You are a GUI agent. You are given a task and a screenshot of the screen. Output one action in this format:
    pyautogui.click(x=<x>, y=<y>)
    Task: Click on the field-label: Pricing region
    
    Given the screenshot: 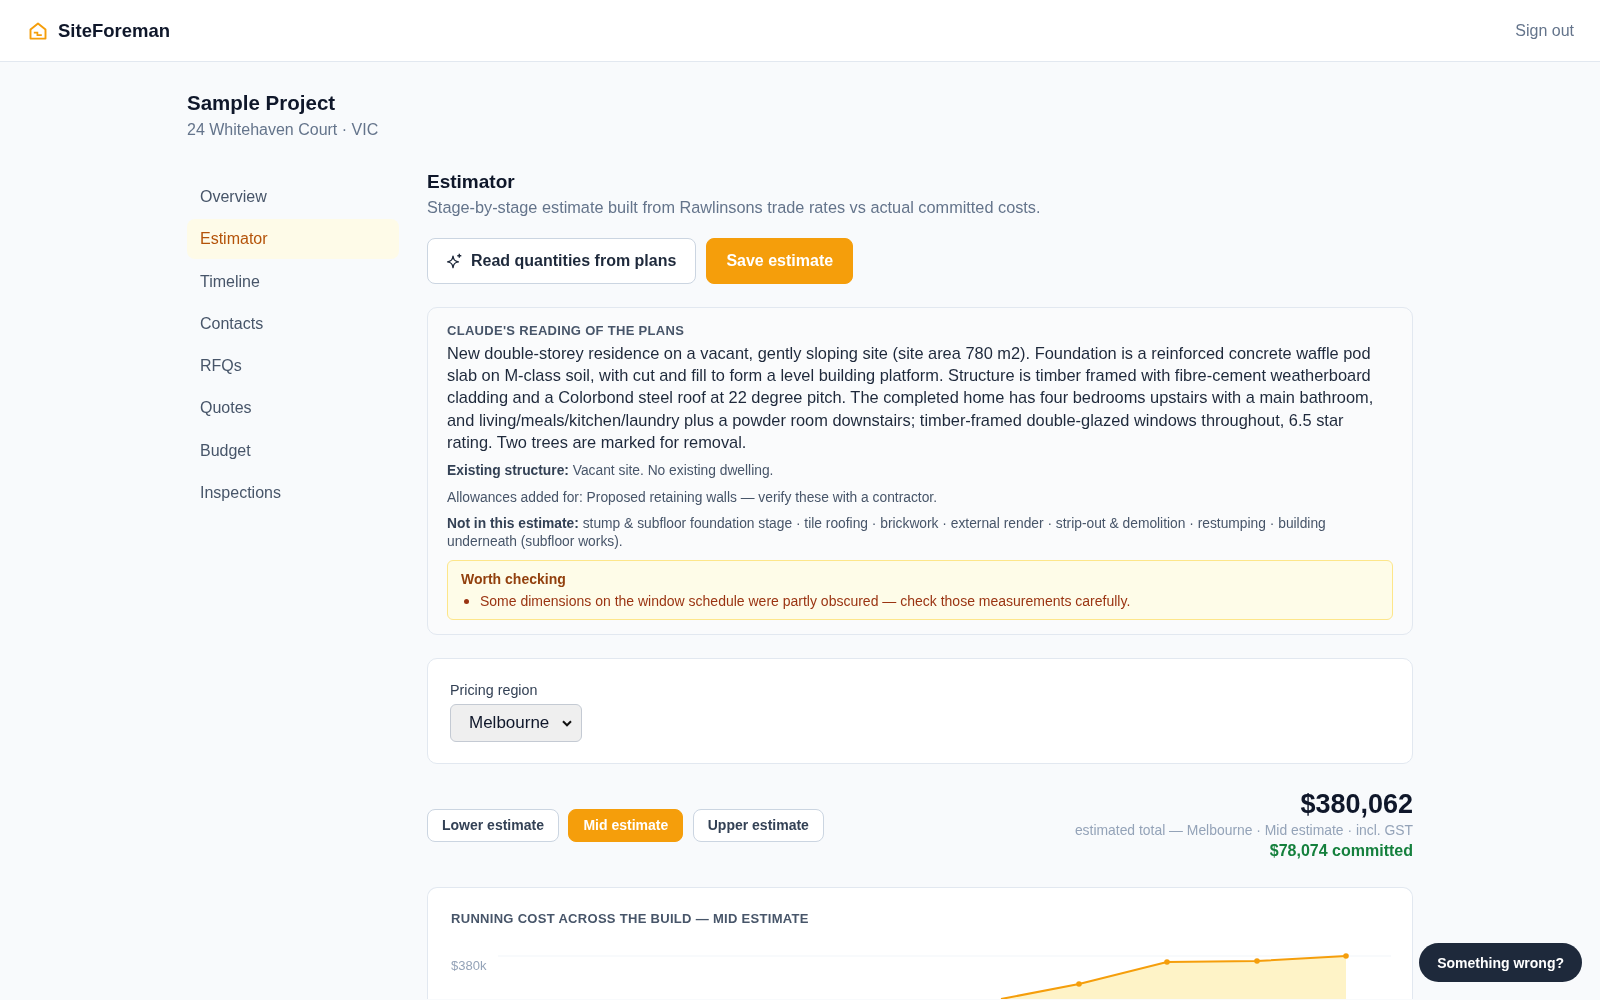 What is the action you would take?
    pyautogui.click(x=494, y=690)
    